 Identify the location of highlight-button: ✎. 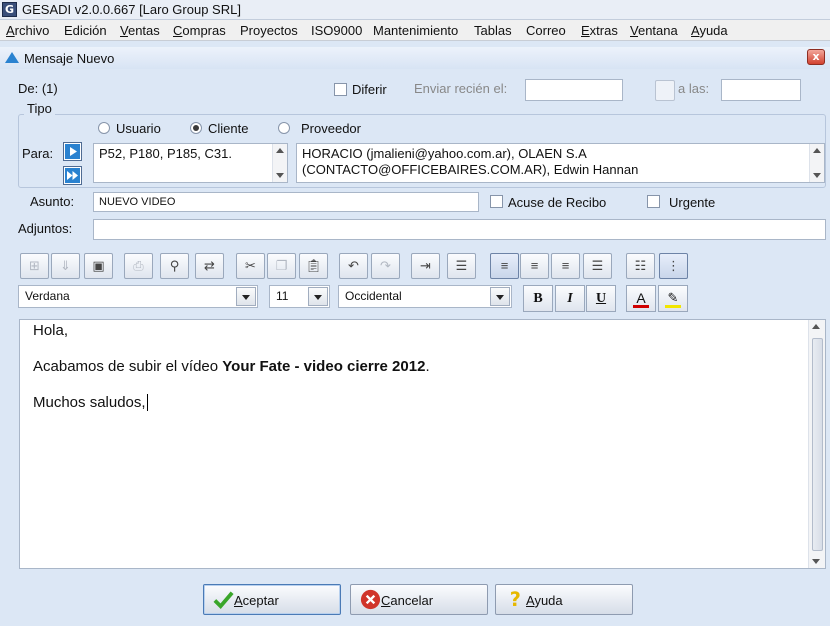
(673, 298).